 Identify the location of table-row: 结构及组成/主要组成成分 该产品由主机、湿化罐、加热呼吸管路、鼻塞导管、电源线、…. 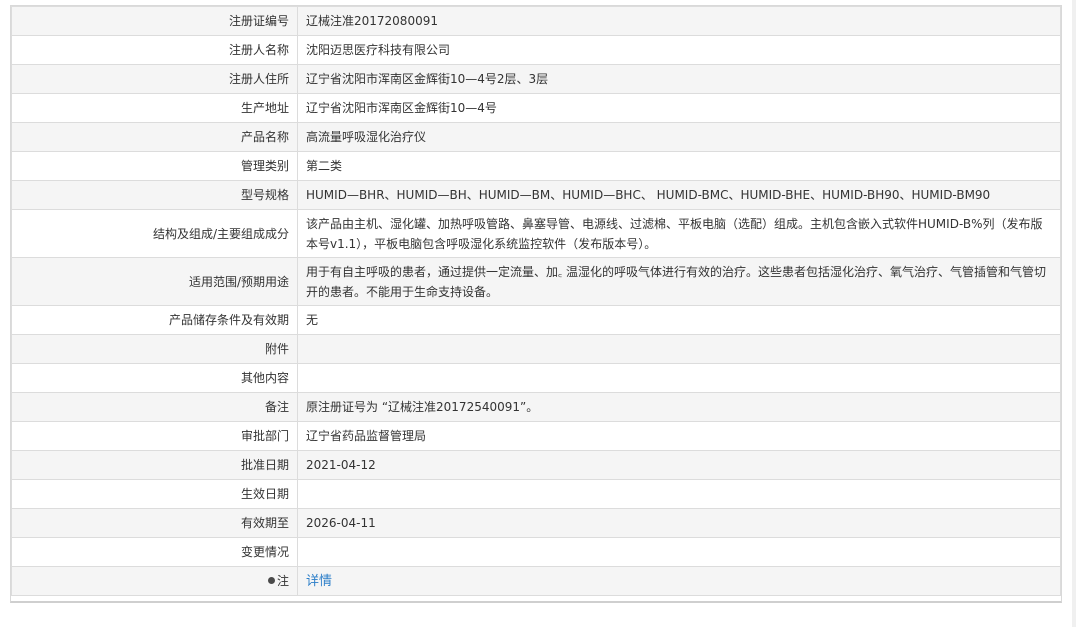
(536, 233).